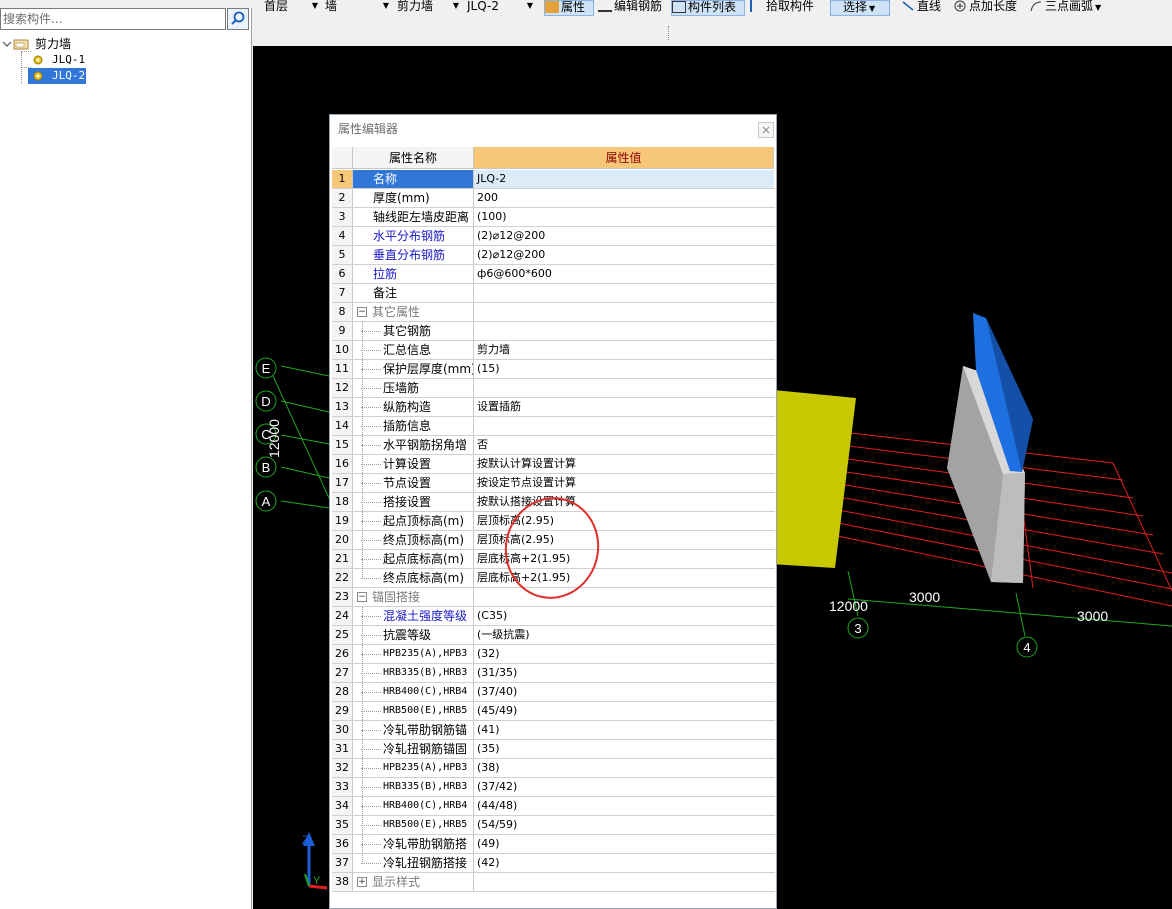 Image resolution: width=1172 pixels, height=909 pixels. I want to click on property-value-cell: (37/42), so click(624, 787).